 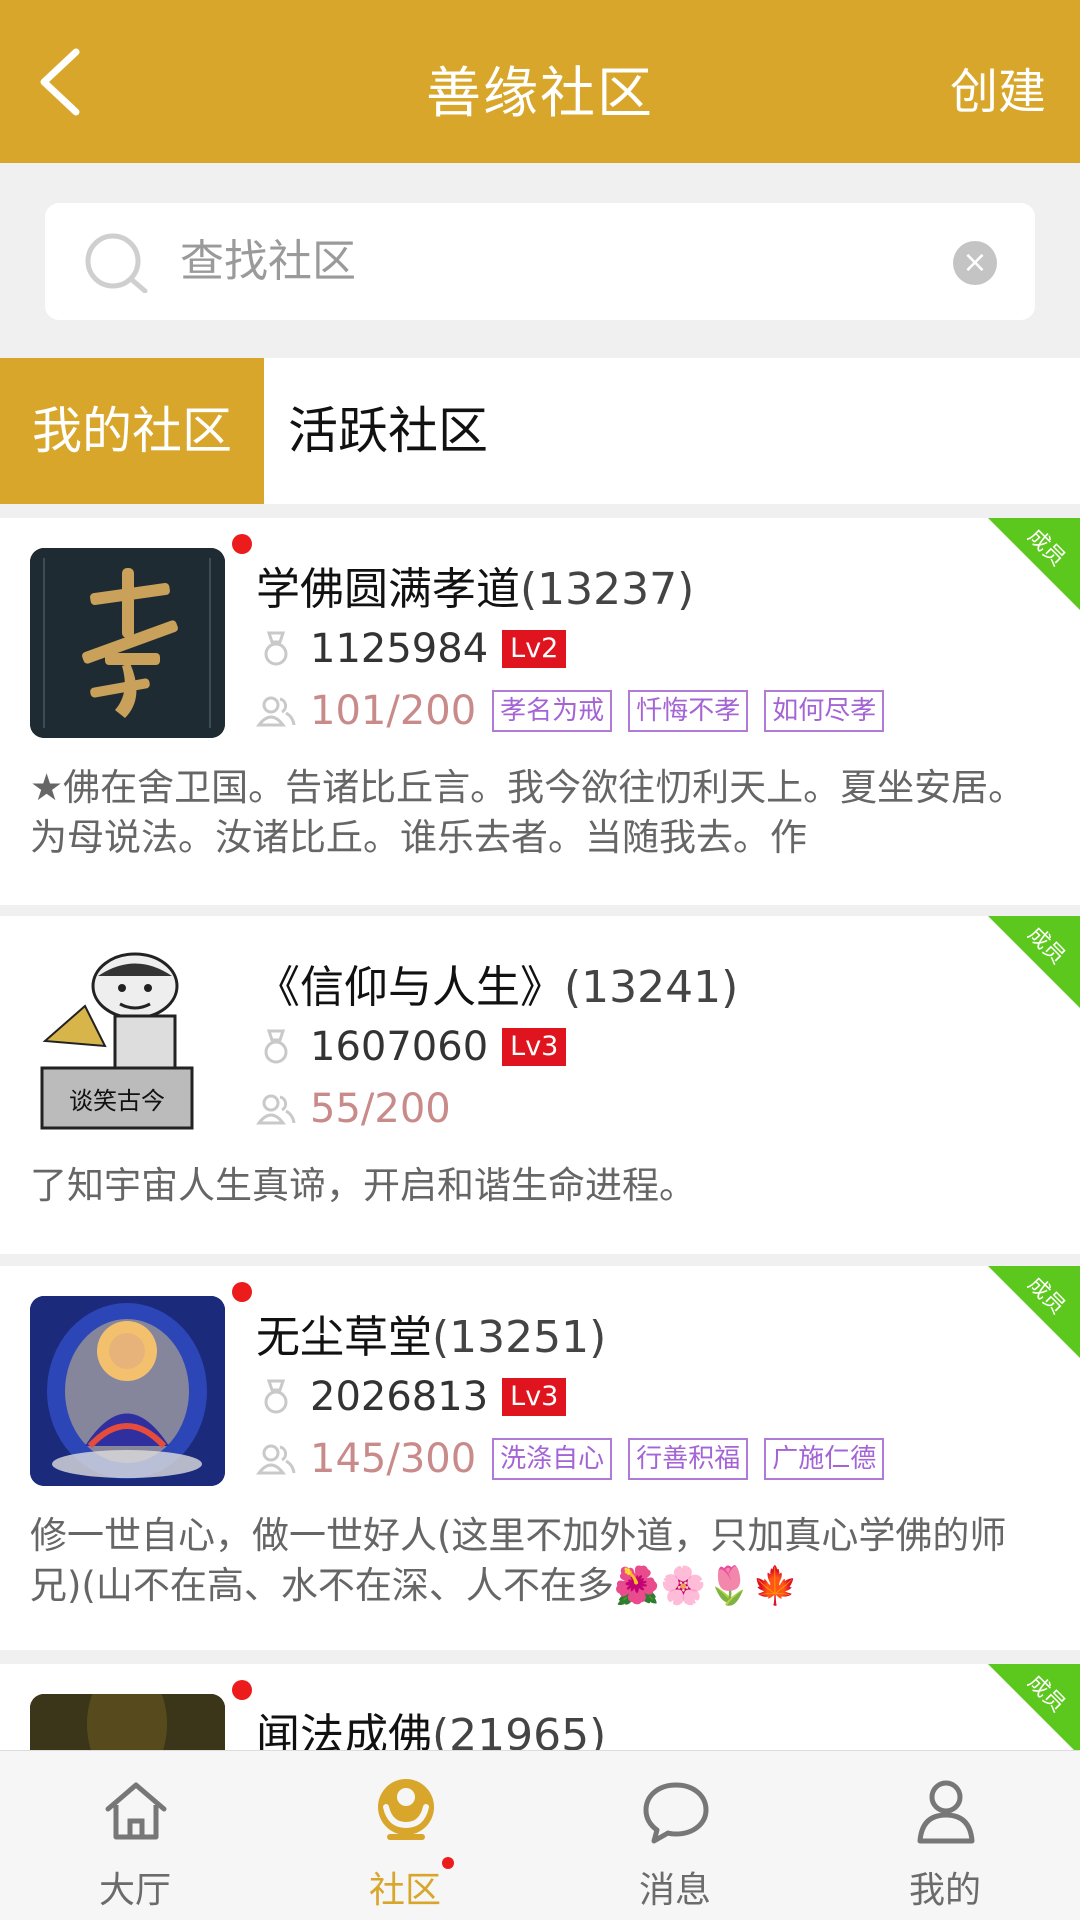 What do you see at coordinates (116, 263) in the screenshot?
I see `search-icon` at bounding box center [116, 263].